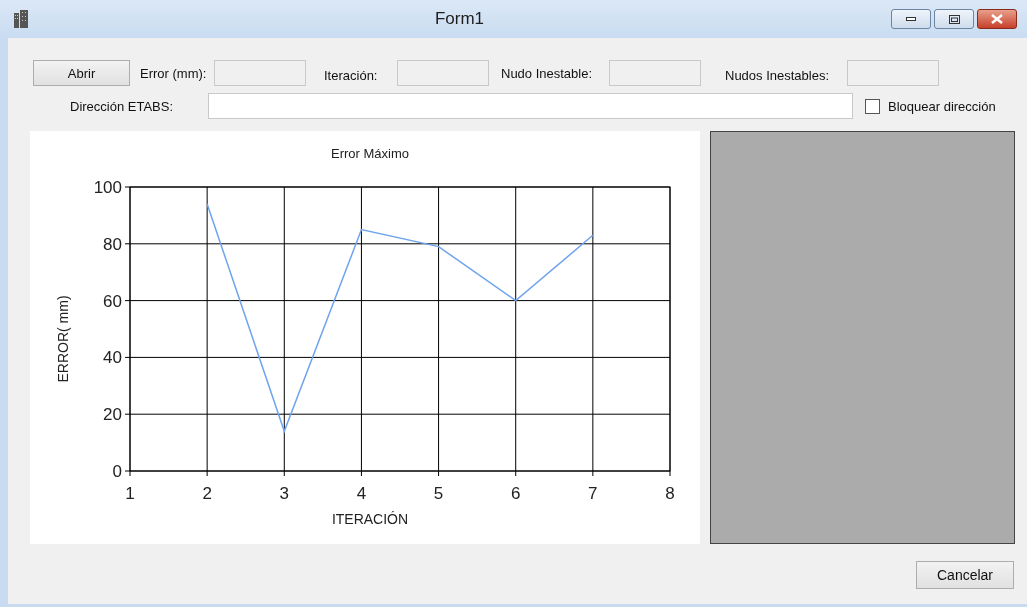 Image resolution: width=1027 pixels, height=607 pixels. I want to click on x-tick-label: 8, so click(670, 493).